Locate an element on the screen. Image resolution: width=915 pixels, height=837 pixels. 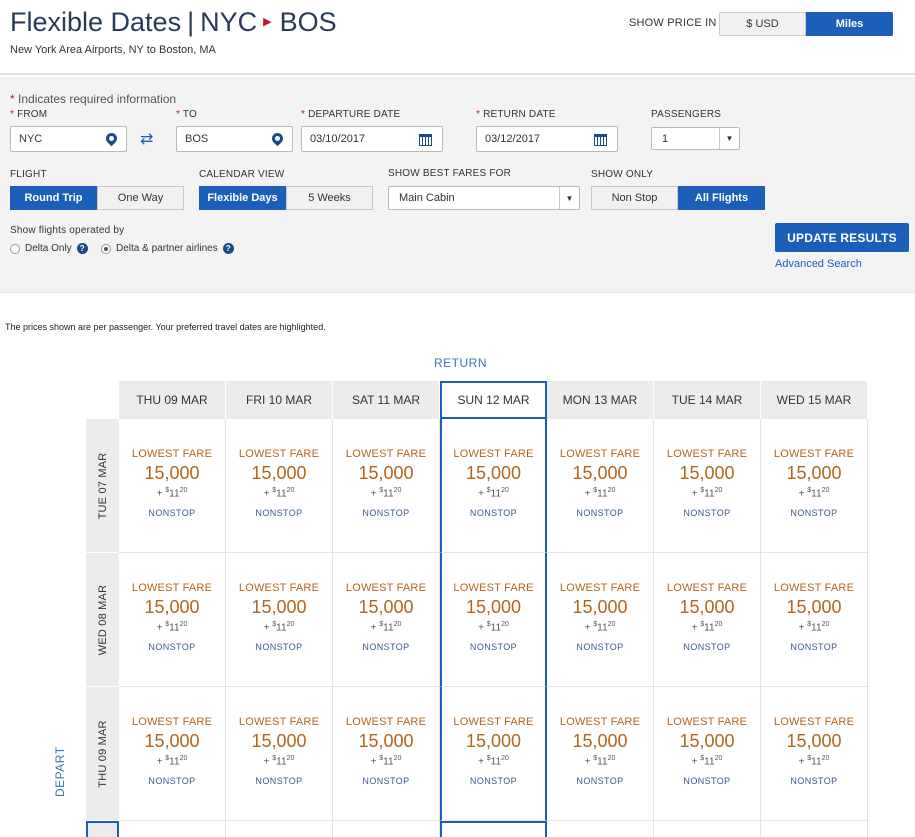
delta-only-radio: Delta Only? is located at coordinates (49, 248).